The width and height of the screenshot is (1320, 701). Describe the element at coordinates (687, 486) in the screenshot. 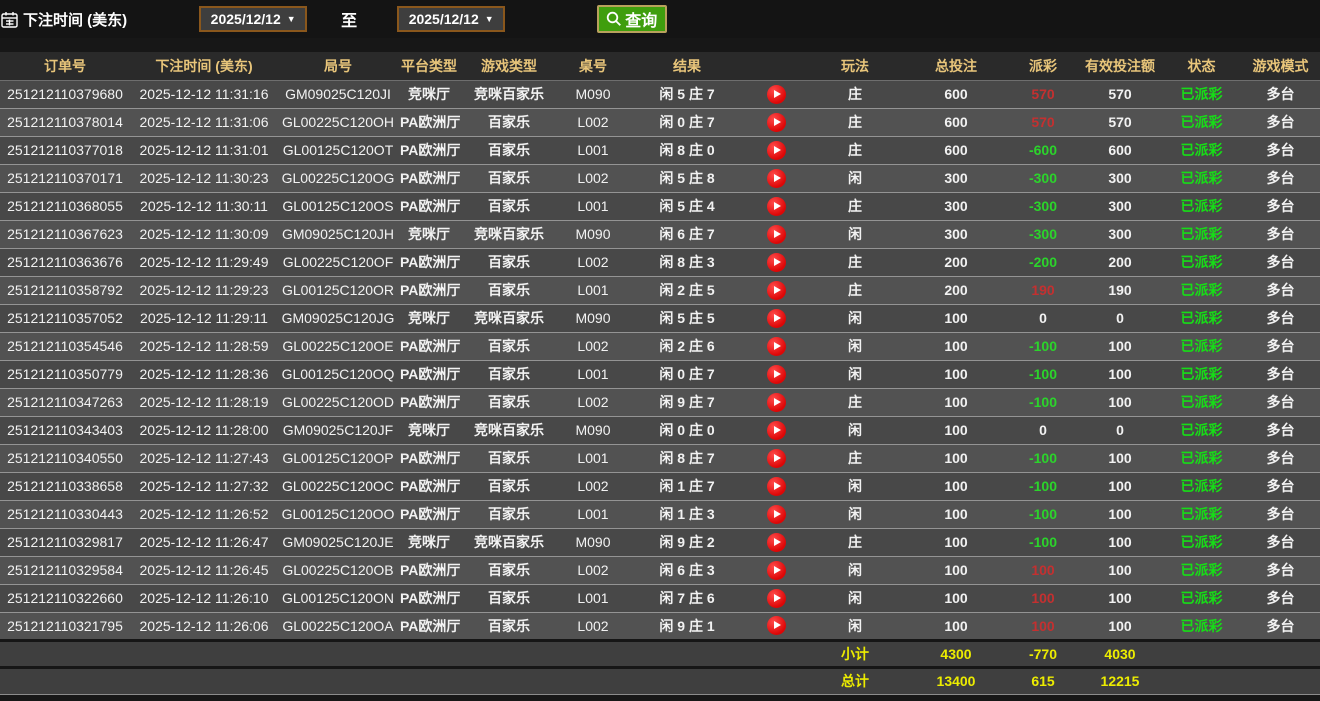

I see `cell-result: 闲 1 庄 7` at that location.